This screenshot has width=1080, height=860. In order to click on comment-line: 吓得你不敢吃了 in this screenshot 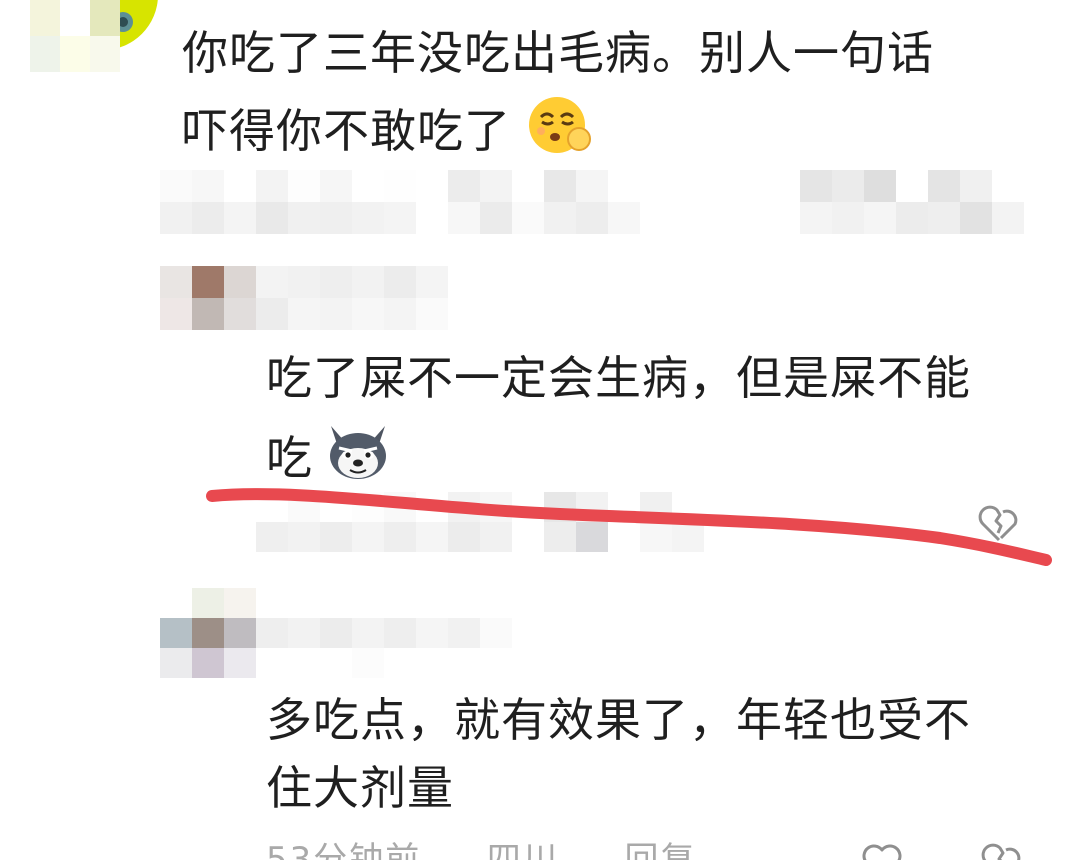, I will do `click(558, 126)`.